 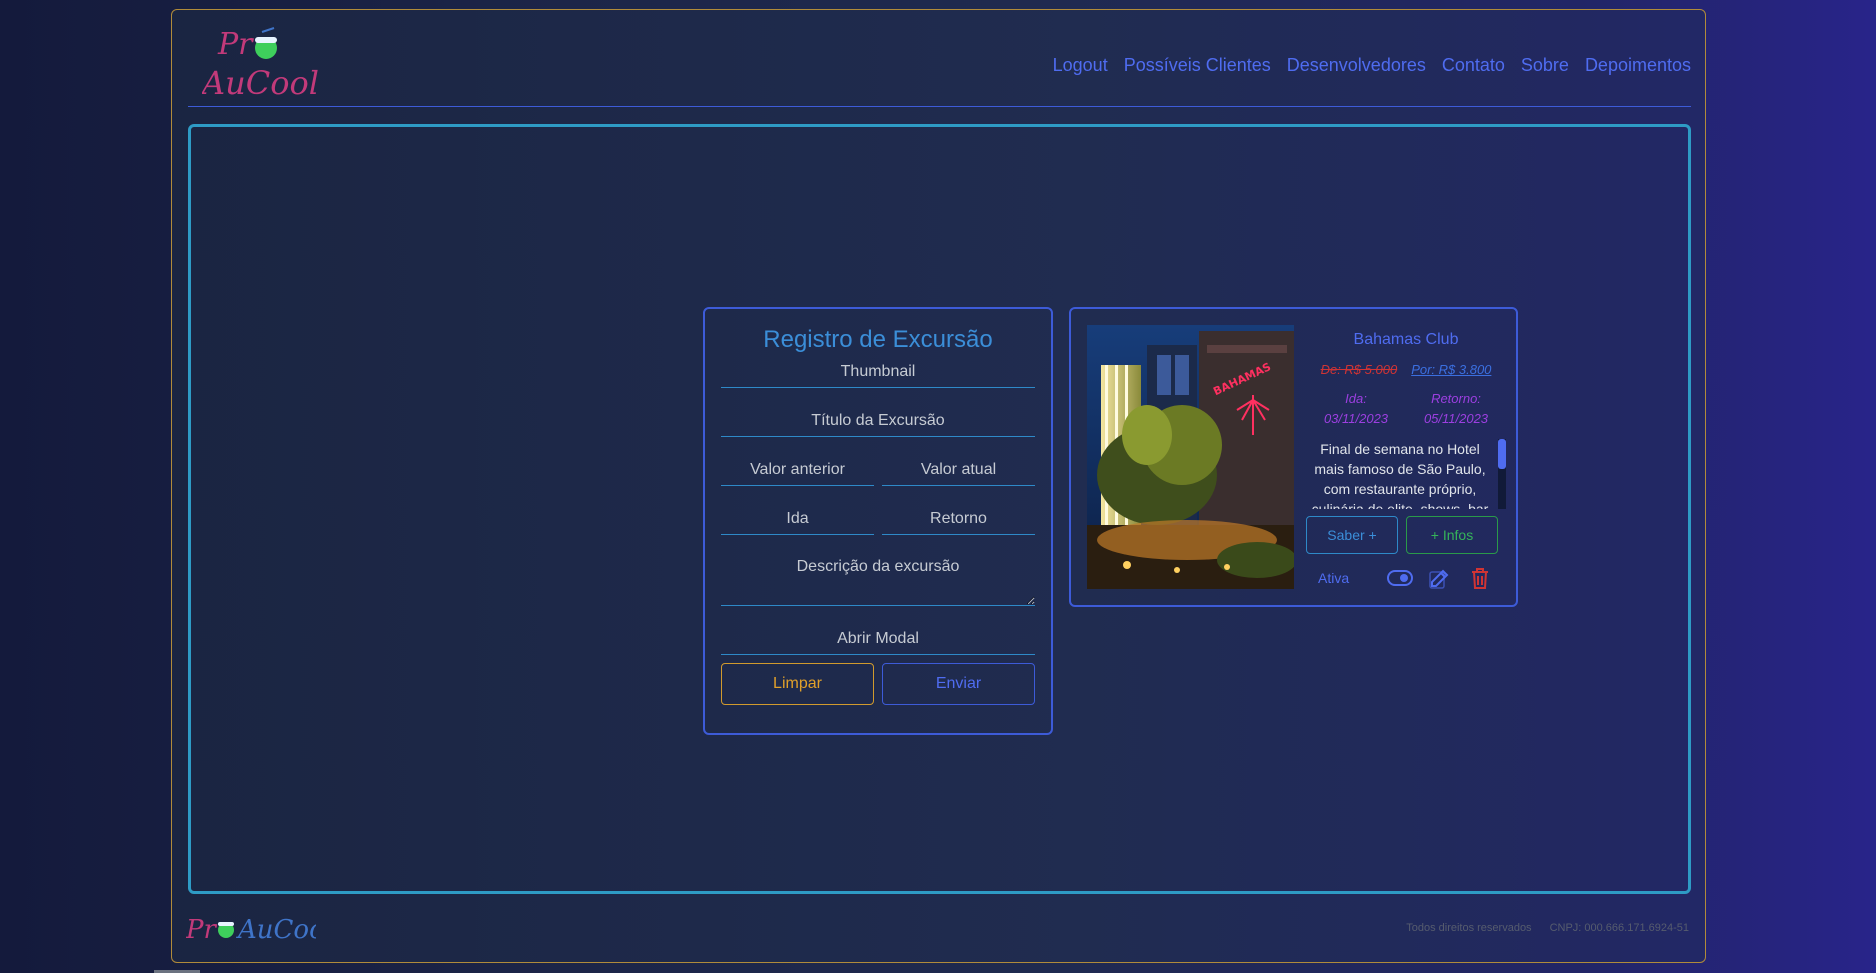 I want to click on nav-developers: Desenvolvedores, so click(x=1356, y=65).